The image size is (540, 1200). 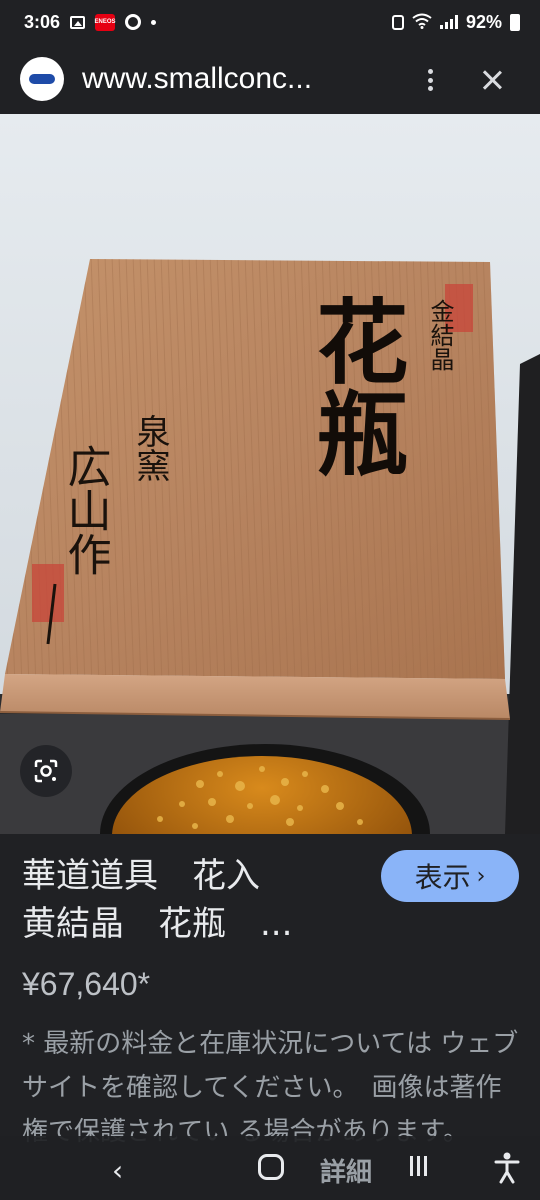 What do you see at coordinates (355, 386) in the screenshot?
I see `box-main-inscription: 花瓶` at bounding box center [355, 386].